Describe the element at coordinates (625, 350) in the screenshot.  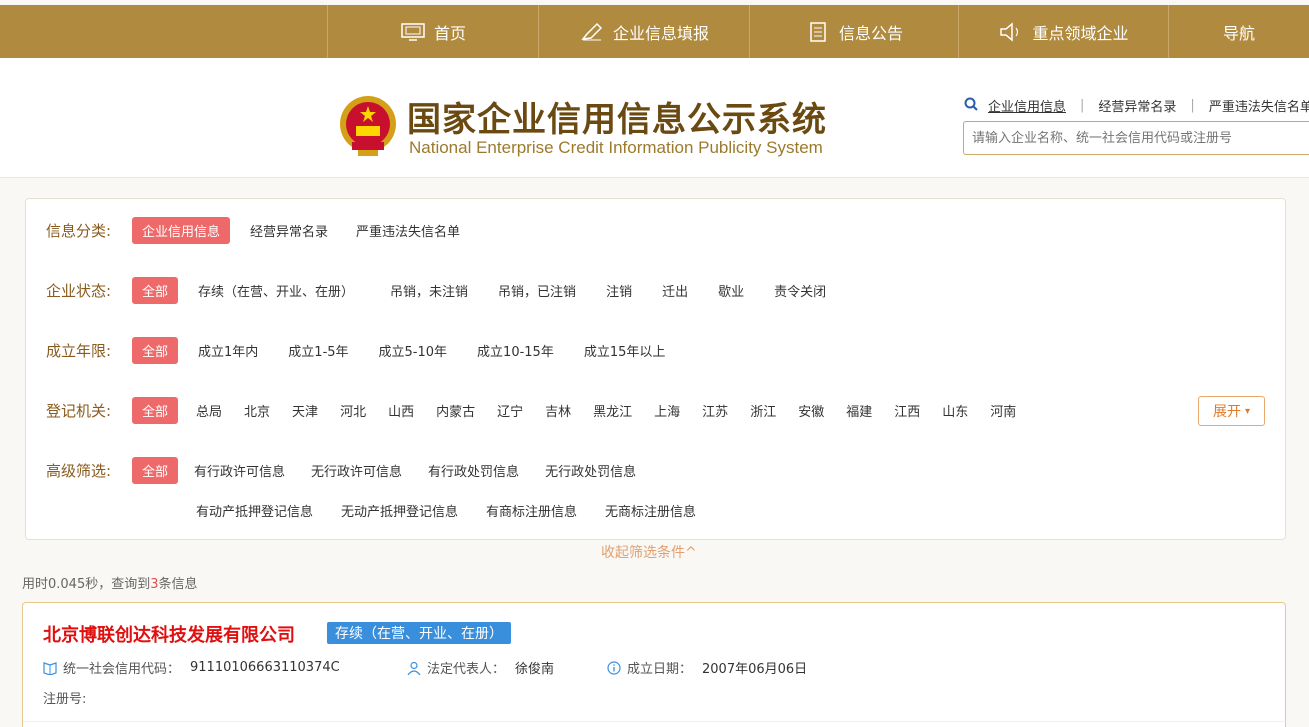
I see `filter-option: 成立15年以上` at that location.